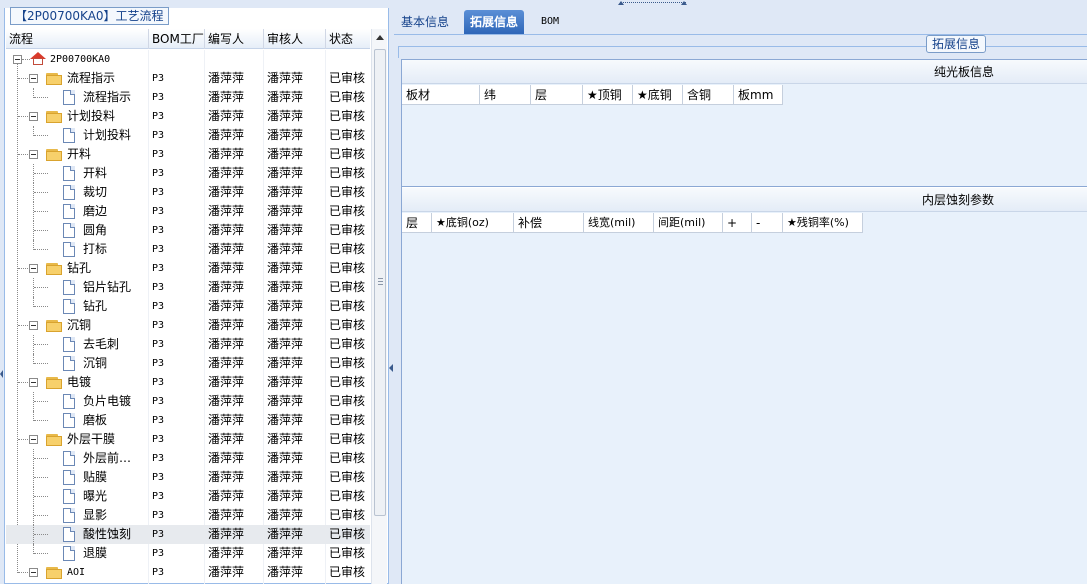  Describe the element at coordinates (619, 223) in the screenshot. I see `th-line-width: 线宽(mil)` at that location.